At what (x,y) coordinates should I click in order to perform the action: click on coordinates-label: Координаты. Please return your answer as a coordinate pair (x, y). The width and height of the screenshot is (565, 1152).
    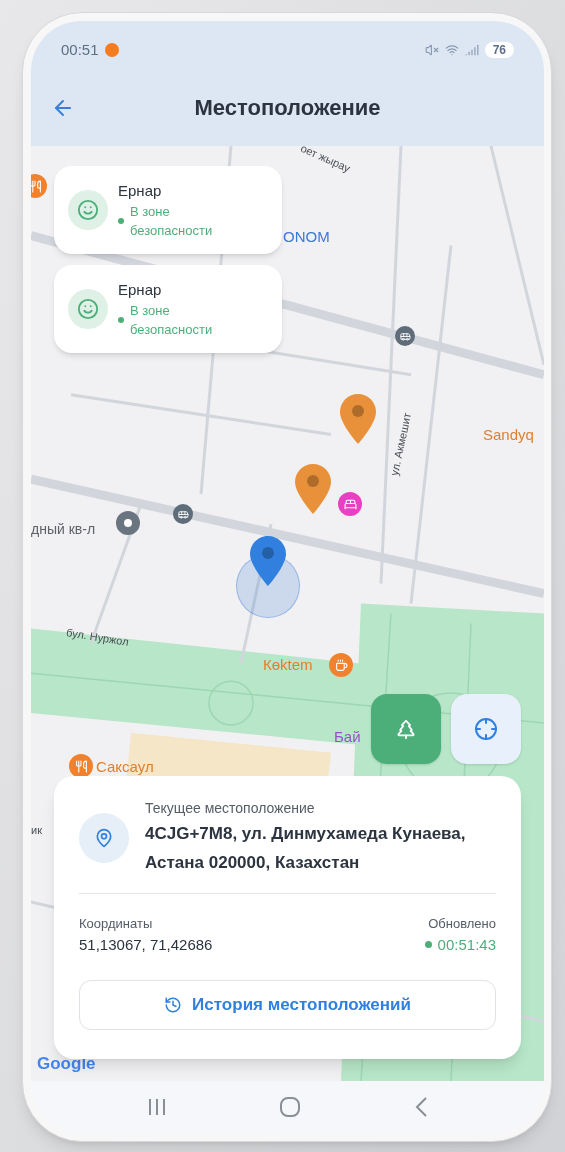
    Looking at the image, I should click on (116, 924).